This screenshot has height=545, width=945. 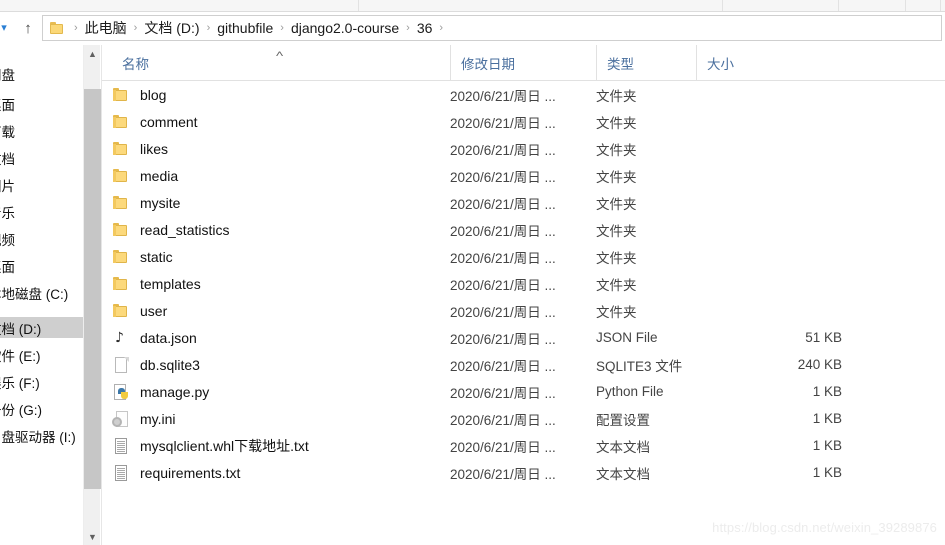 What do you see at coordinates (425, 28) in the screenshot?
I see `breadcrumb-item: 36` at bounding box center [425, 28].